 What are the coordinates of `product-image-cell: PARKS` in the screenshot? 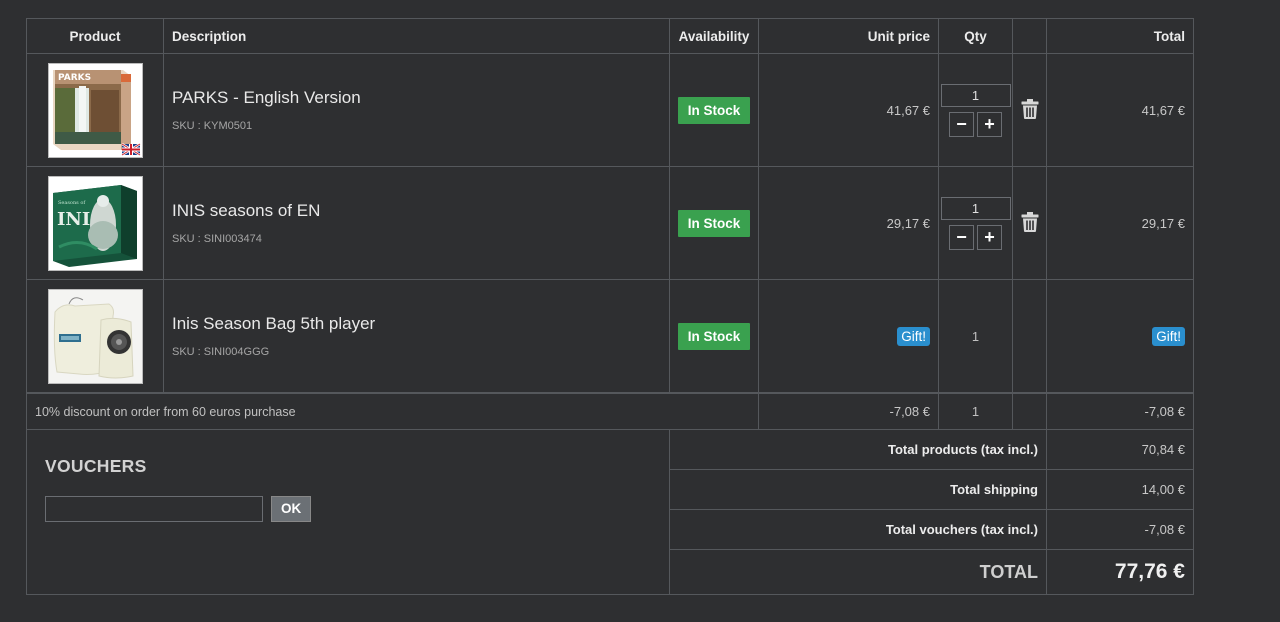 It's located at (95, 110).